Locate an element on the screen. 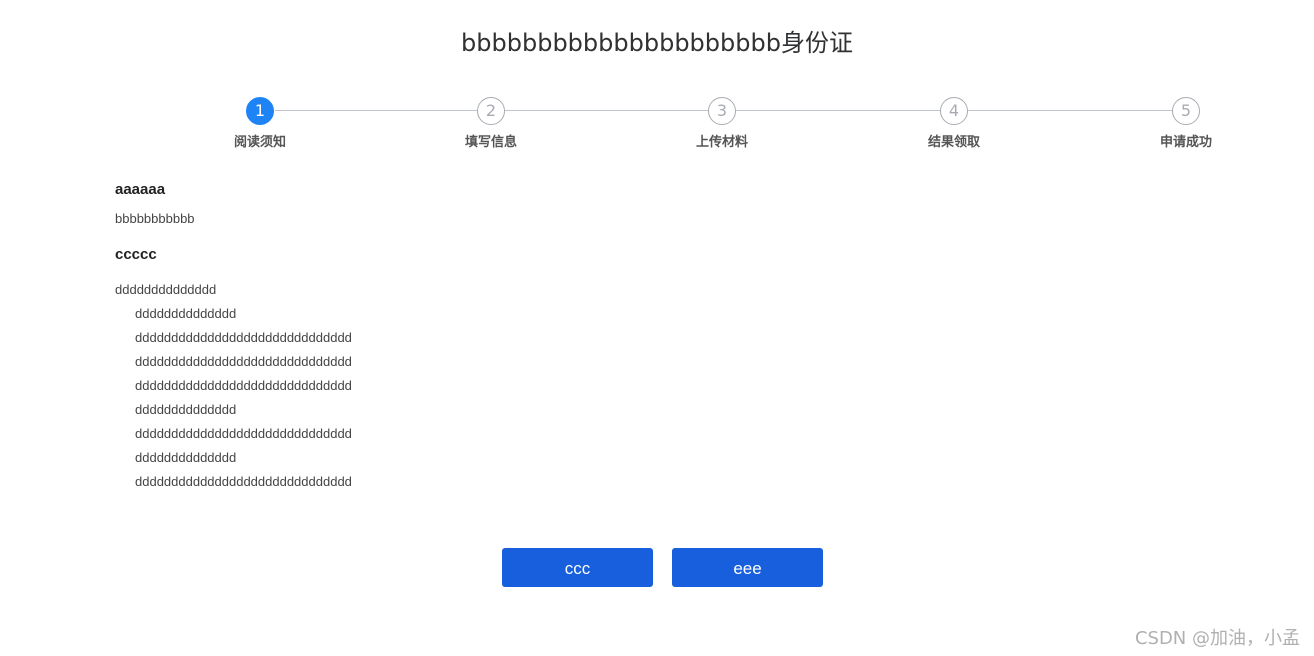  step-1-circle: 1 is located at coordinates (260, 111).